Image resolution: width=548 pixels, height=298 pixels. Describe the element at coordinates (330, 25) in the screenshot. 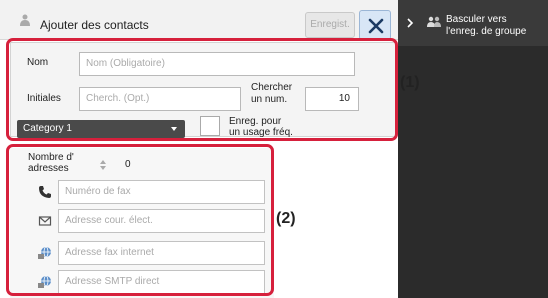

I see `save-button: Enregist.` at that location.